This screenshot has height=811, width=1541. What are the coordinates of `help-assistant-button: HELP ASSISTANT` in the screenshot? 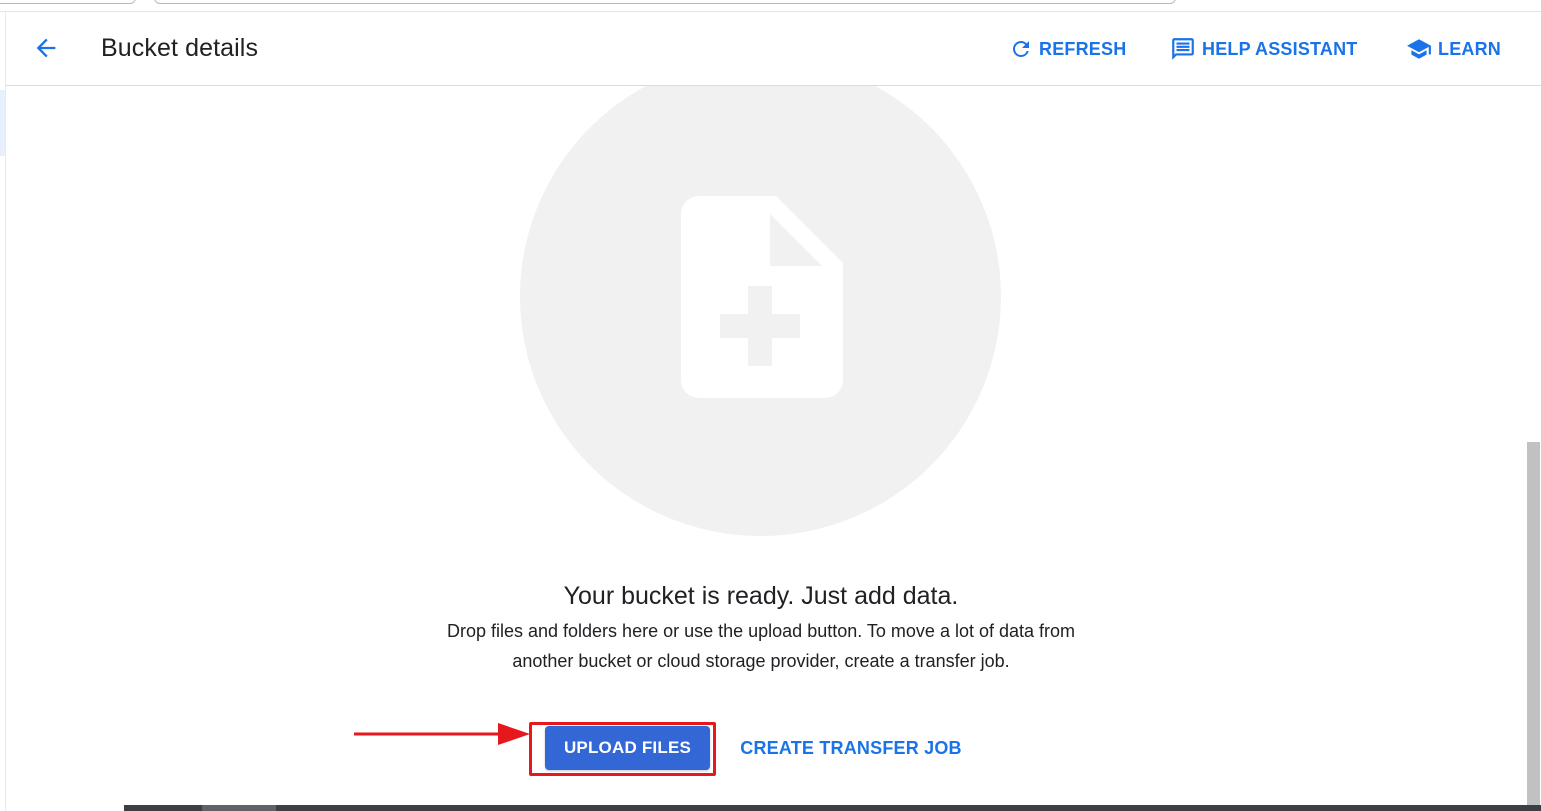 It's located at (1263, 49).